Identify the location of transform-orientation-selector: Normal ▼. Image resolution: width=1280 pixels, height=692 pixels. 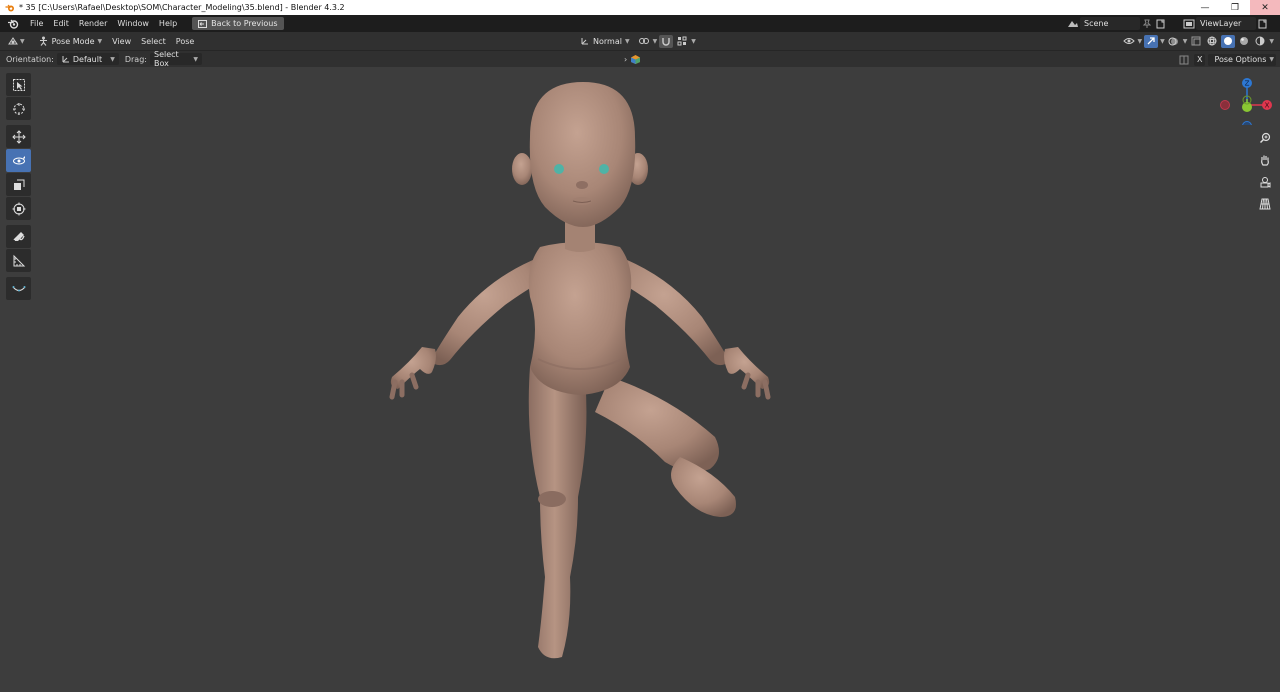
(605, 41).